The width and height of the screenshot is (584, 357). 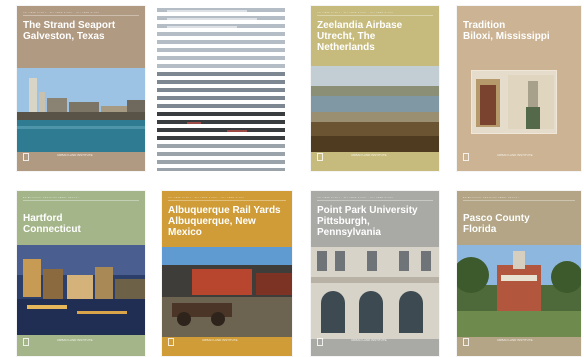 What do you see at coordinates (496, 224) in the screenshot?
I see `cover-title: Pasco County Florida` at bounding box center [496, 224].